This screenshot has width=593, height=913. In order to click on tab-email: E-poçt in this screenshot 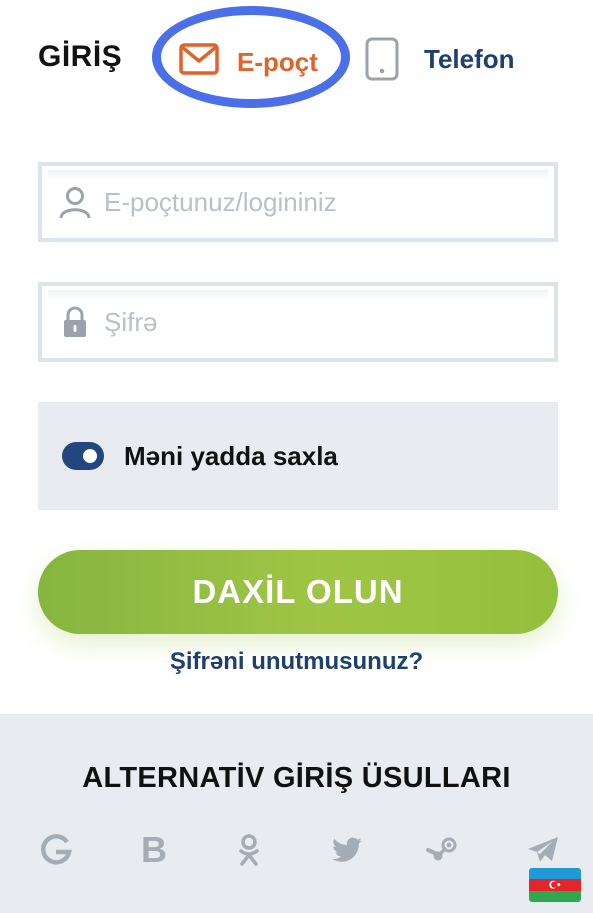, I will do `click(251, 57)`.